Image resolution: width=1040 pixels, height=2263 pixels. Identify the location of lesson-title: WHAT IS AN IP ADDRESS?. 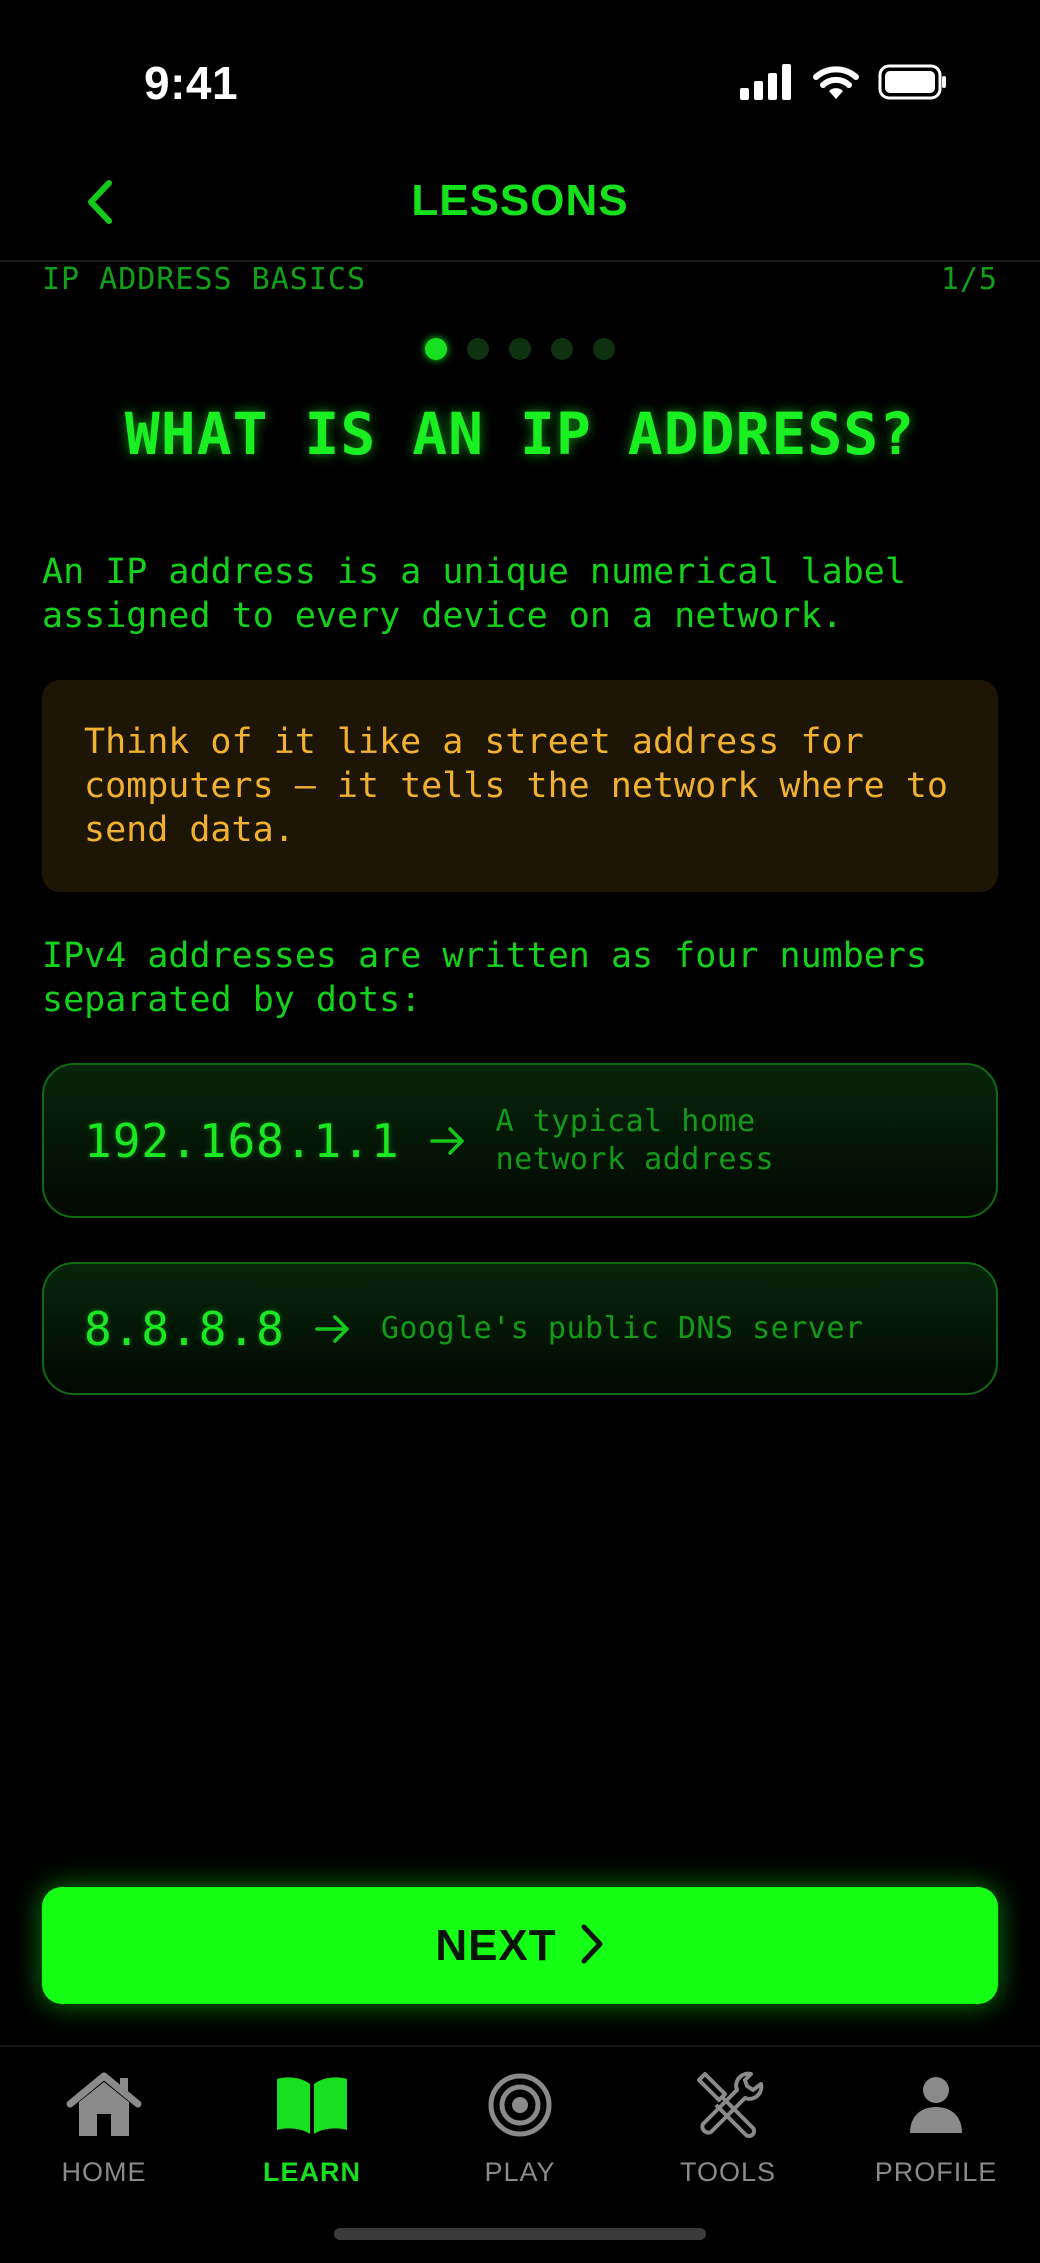
(520, 434).